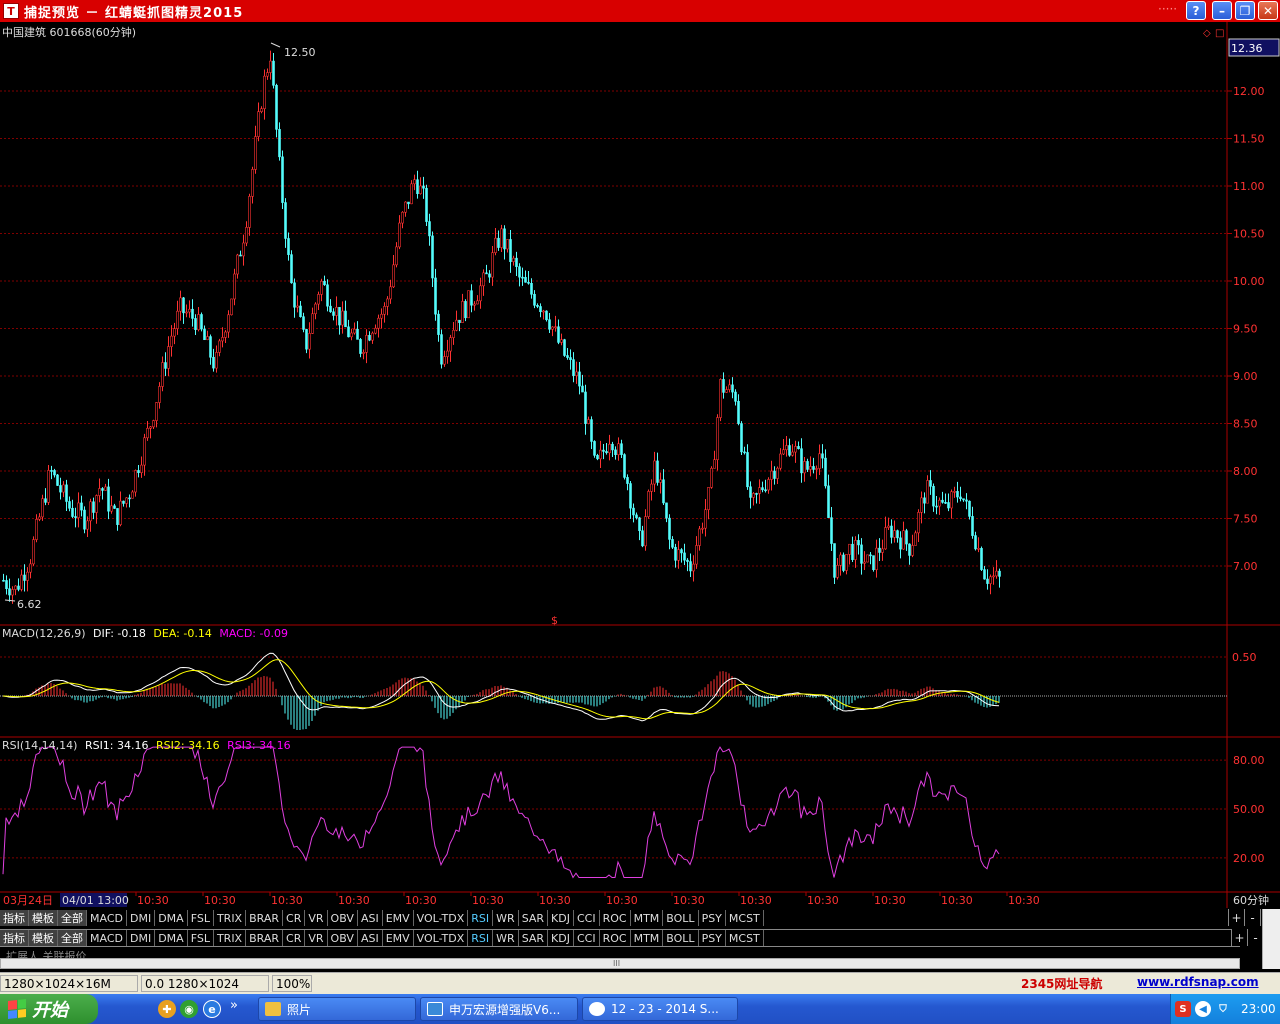 The width and height of the screenshot is (1280, 1024). Describe the element at coordinates (597, 1009) in the screenshot. I see `browser-icon` at that location.